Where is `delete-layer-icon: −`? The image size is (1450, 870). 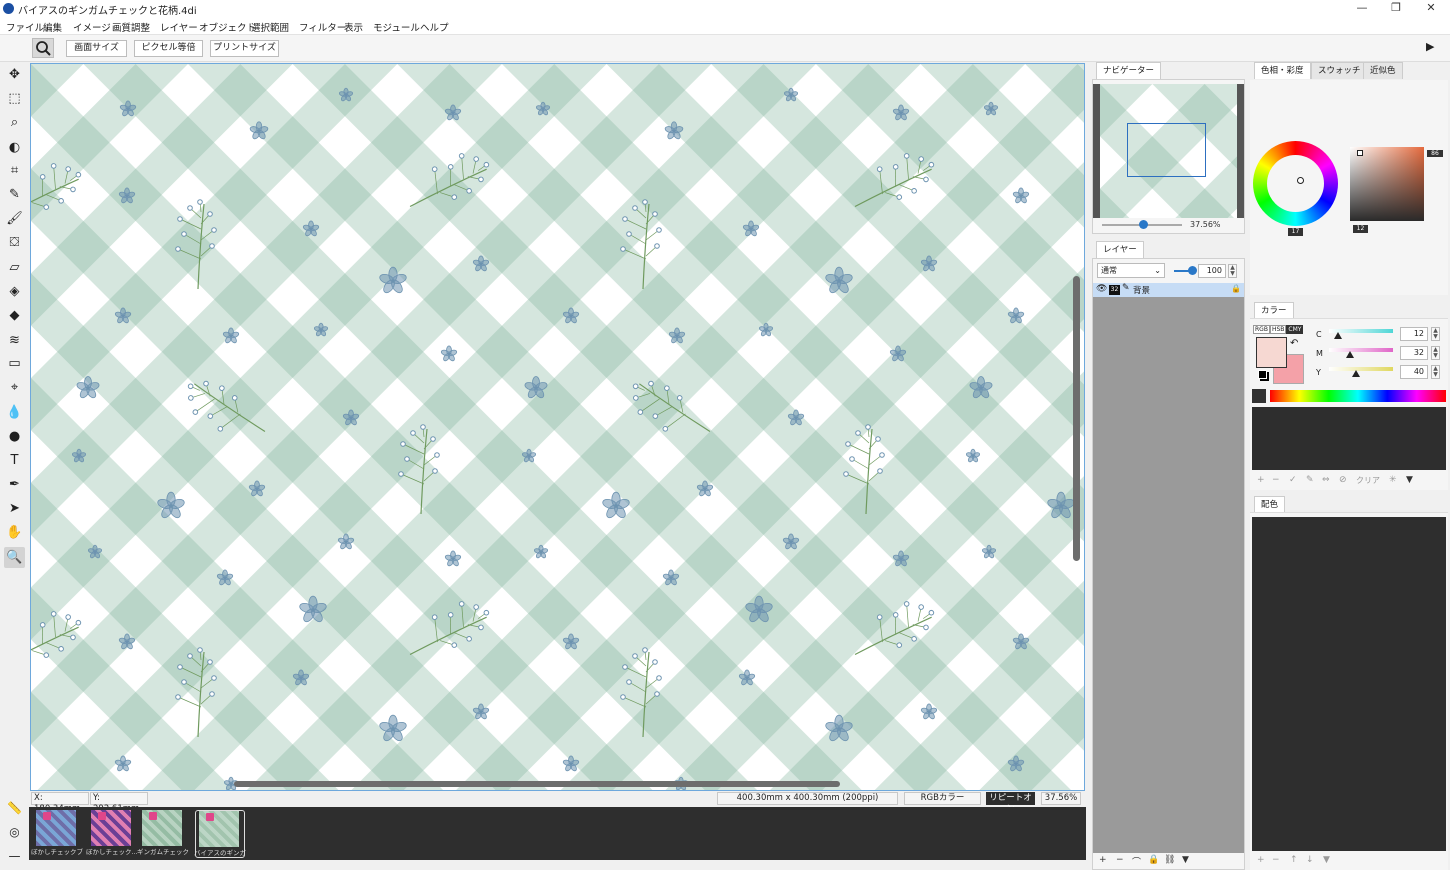 delete-layer-icon: − is located at coordinates (1120, 860).